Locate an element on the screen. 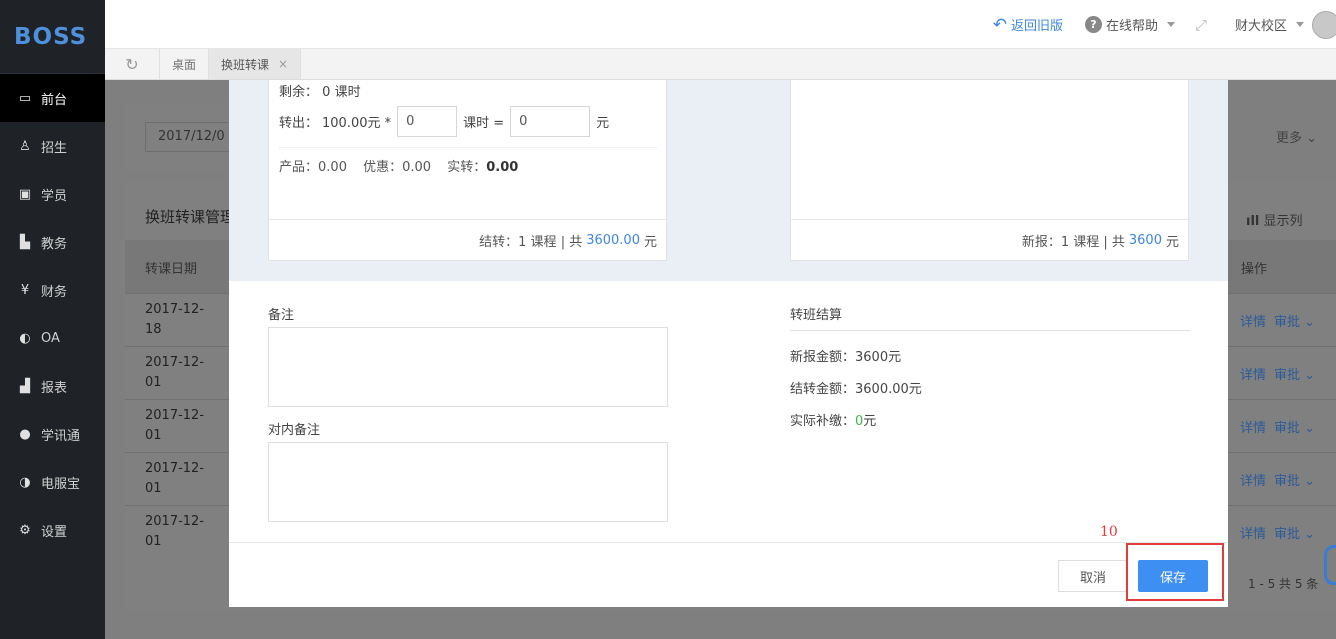 The image size is (1336, 639). carry-amount-label: 结转金额： is located at coordinates (823, 389).